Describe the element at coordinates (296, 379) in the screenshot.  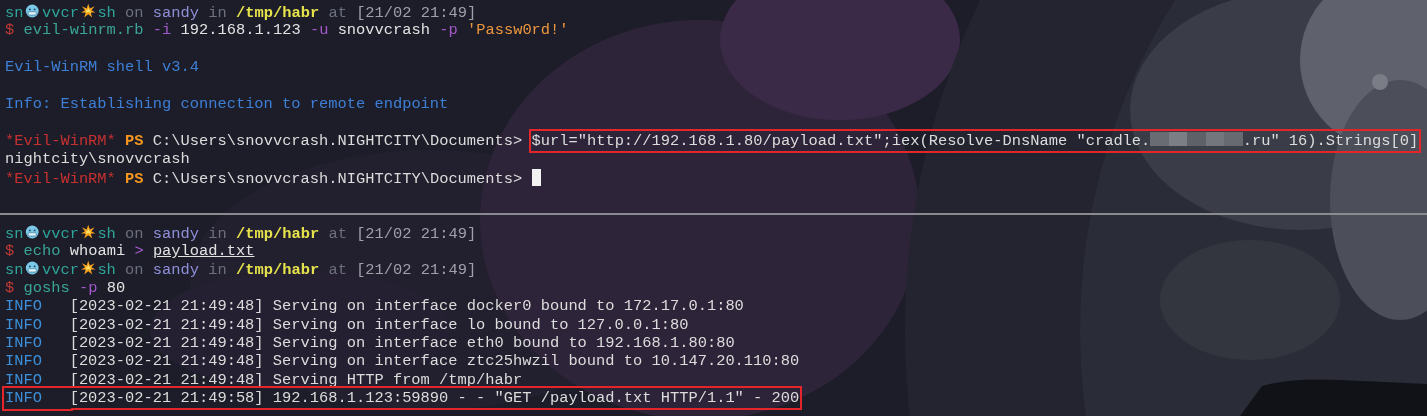
I see `output-text: [2023-02-21 21:49:48] Serving HTTP from /tmp/habr` at that location.